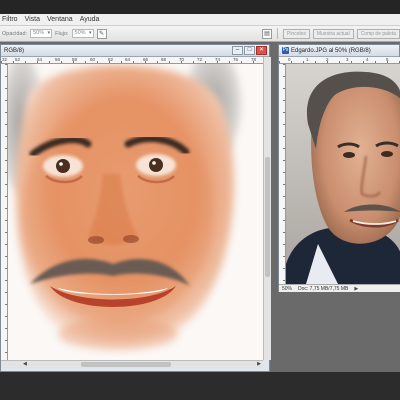 This screenshot has width=400, height=400. Describe the element at coordinates (15, 33) in the screenshot. I see `opacity-label: Opacidad:` at that location.